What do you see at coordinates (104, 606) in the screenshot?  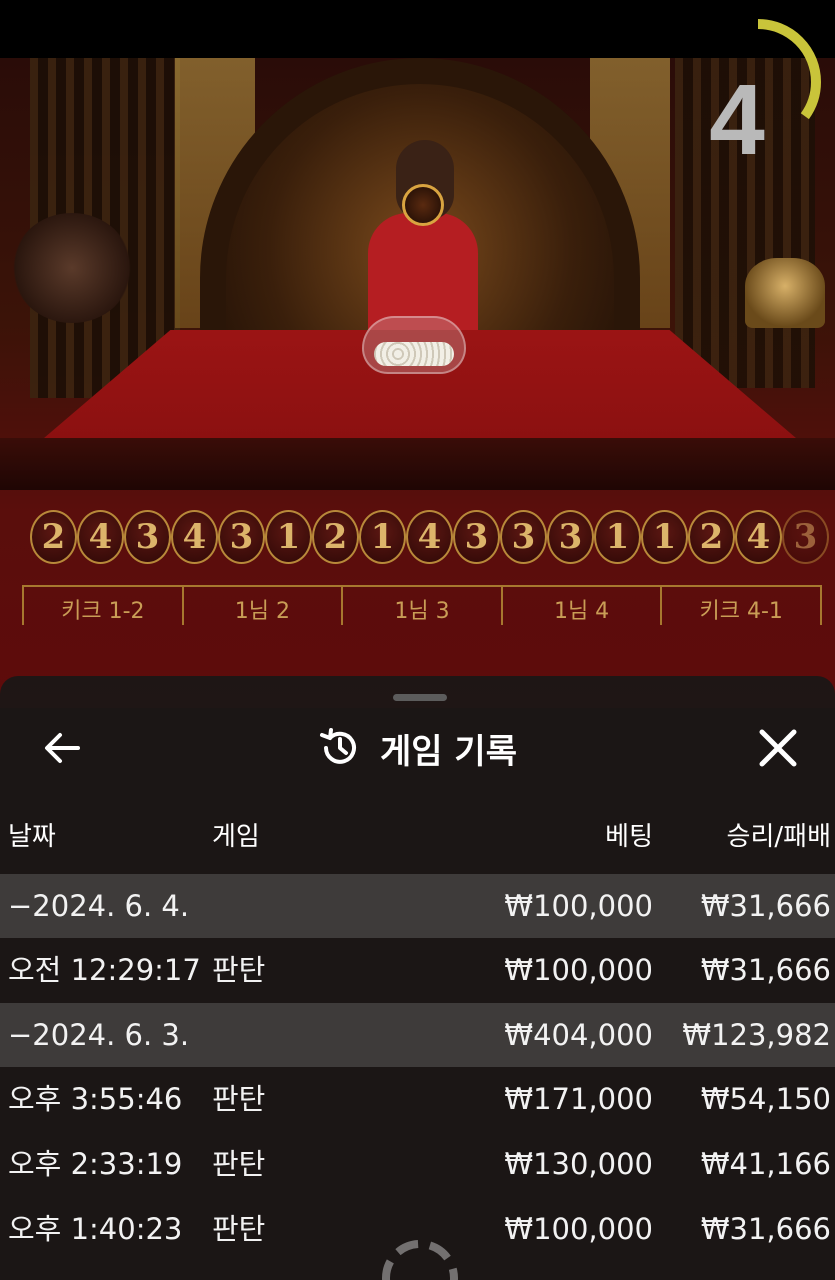 I see `bet-option: 키크 1-2` at bounding box center [104, 606].